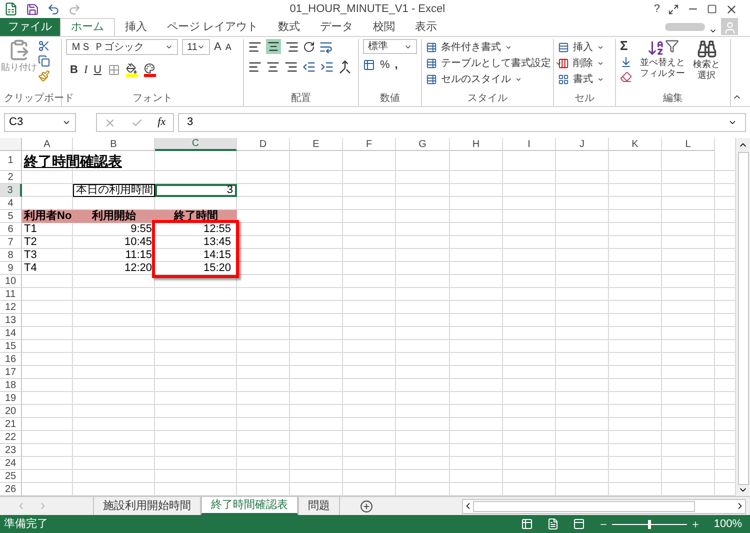  What do you see at coordinates (87, 27) in the screenshot?
I see `ribbon-tab: ホーム` at bounding box center [87, 27].